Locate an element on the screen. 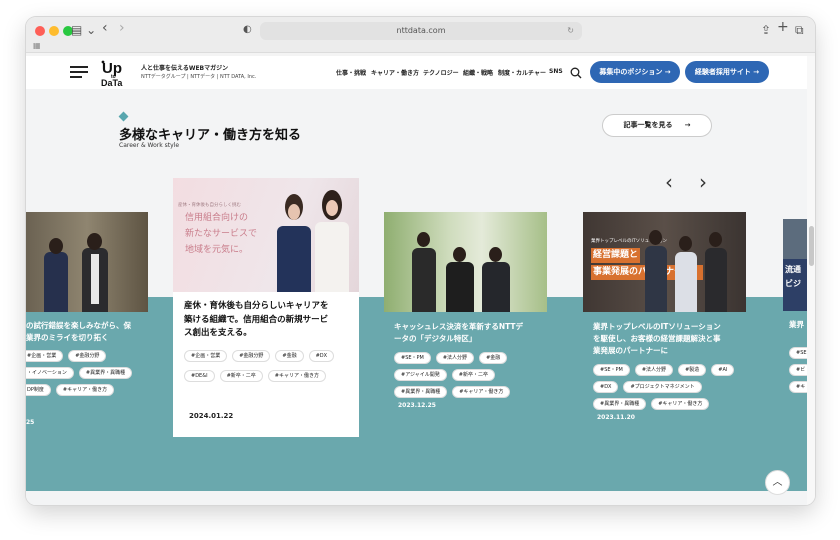 The image size is (840, 540). address-bar: nttdata.com ↻ is located at coordinates (421, 31).